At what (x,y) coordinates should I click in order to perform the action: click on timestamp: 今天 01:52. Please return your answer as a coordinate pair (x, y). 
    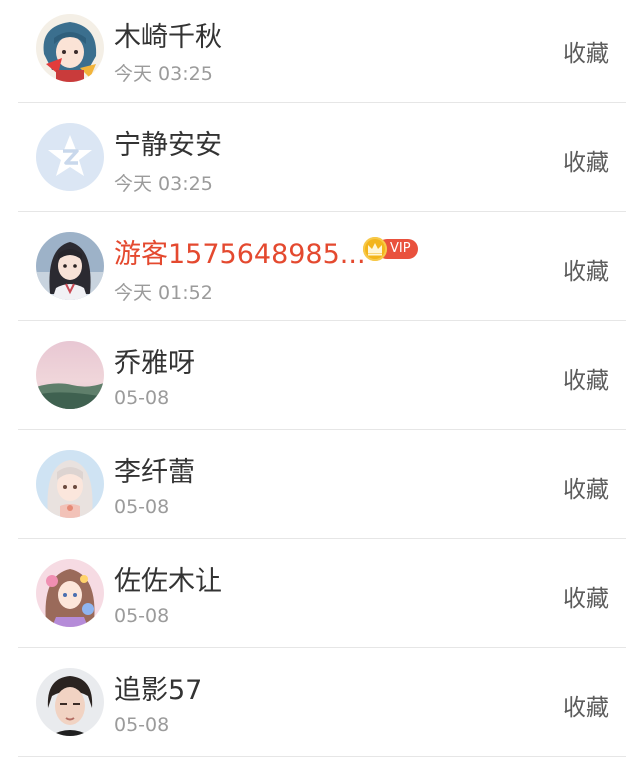
    Looking at the image, I should click on (163, 293).